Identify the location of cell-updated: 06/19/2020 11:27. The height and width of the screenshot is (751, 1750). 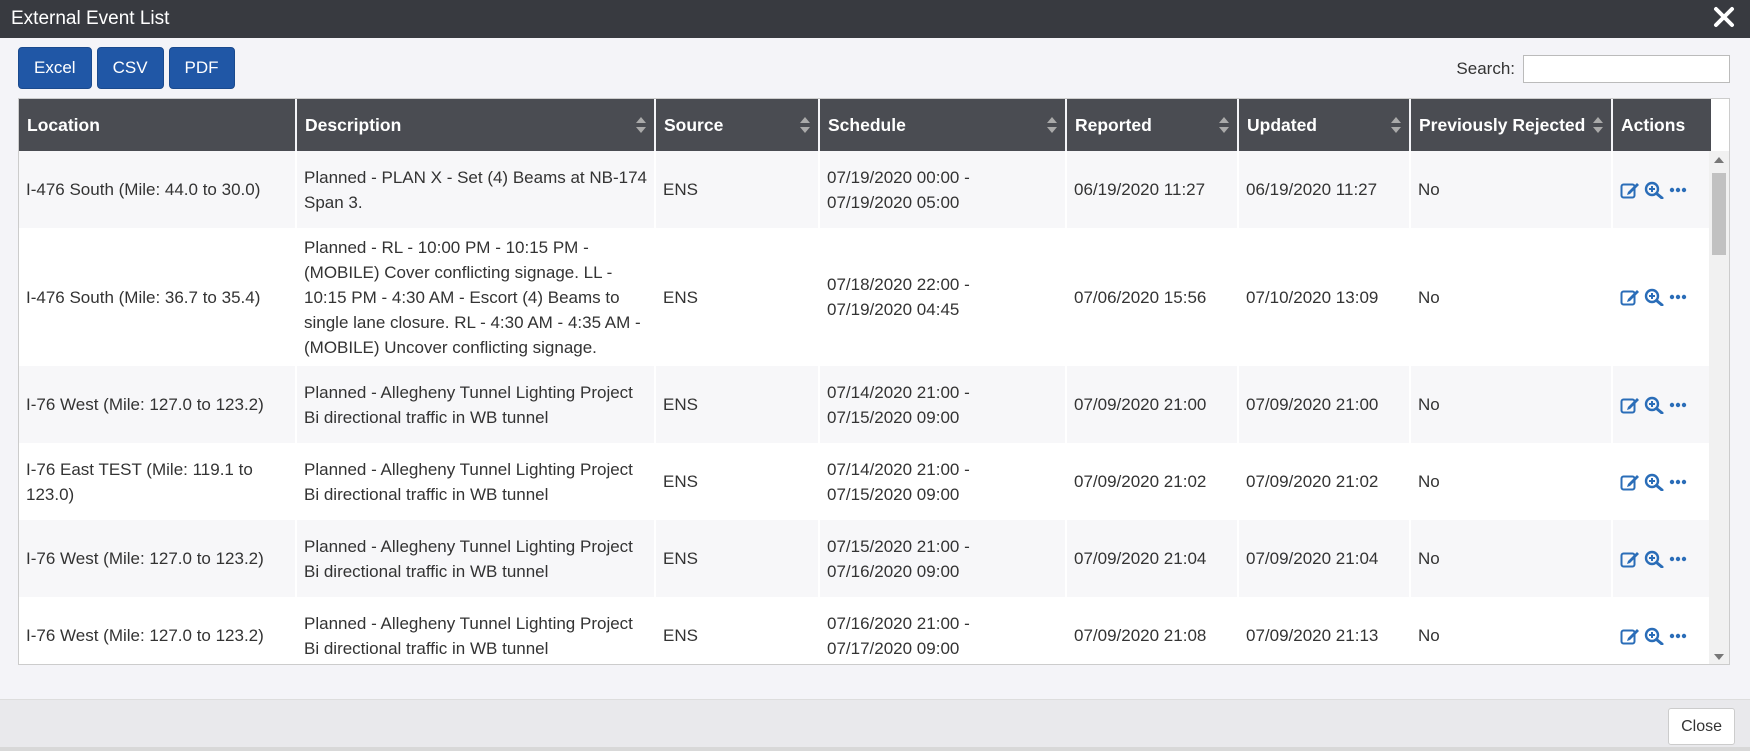
(1324, 189).